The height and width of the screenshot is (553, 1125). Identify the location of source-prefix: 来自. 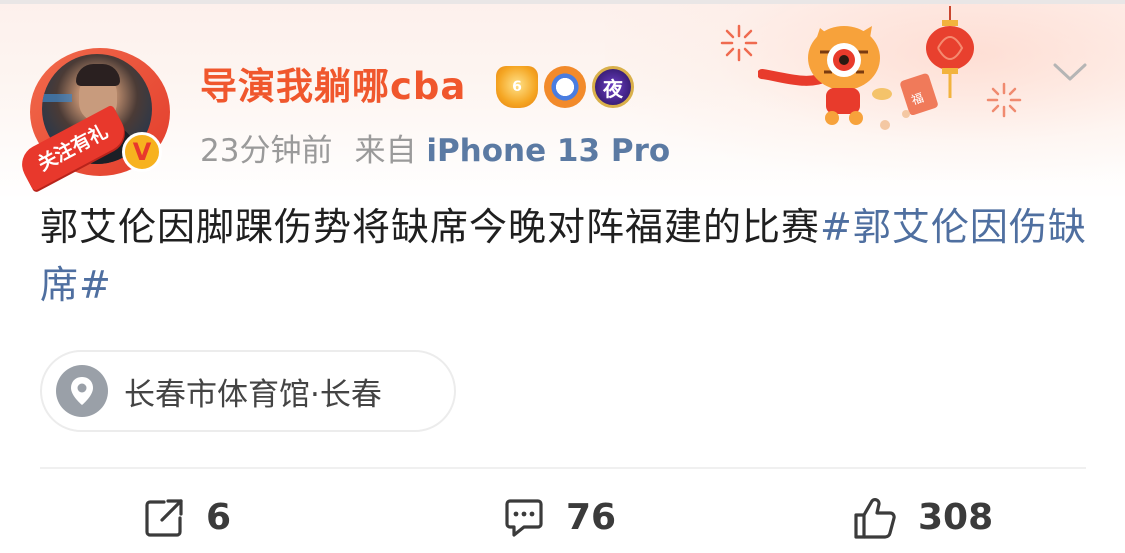
(385, 151).